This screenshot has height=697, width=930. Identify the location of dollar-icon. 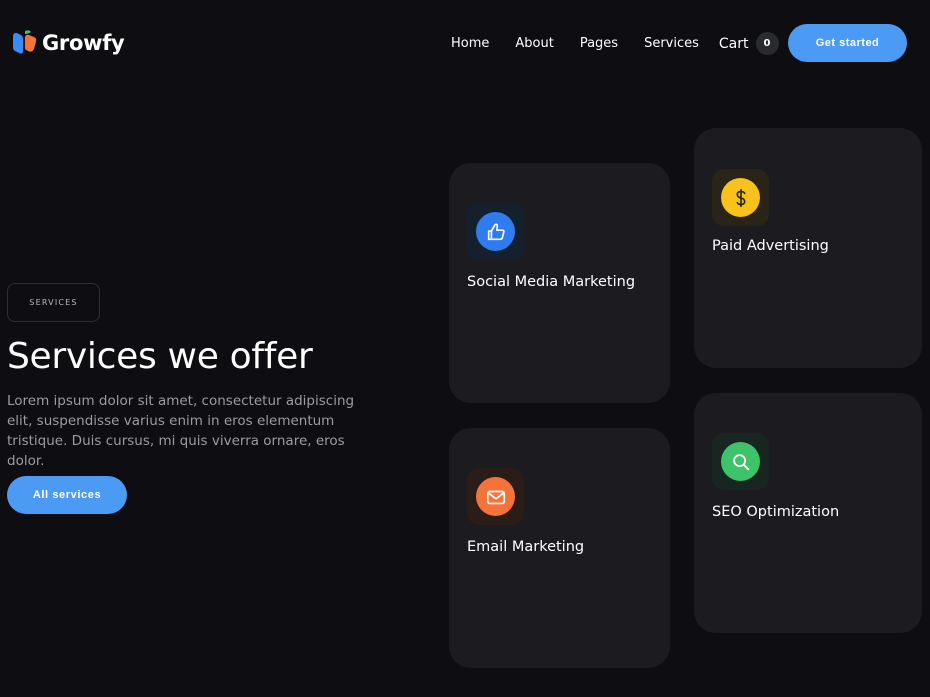
(740, 197).